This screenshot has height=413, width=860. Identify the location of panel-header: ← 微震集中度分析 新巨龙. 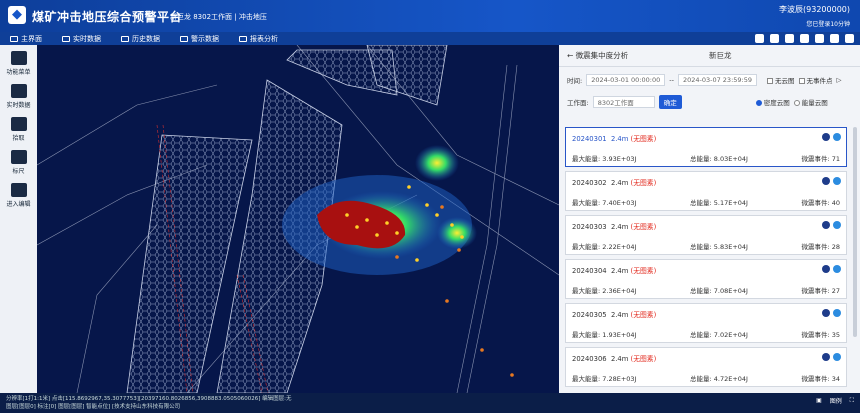
(709, 56).